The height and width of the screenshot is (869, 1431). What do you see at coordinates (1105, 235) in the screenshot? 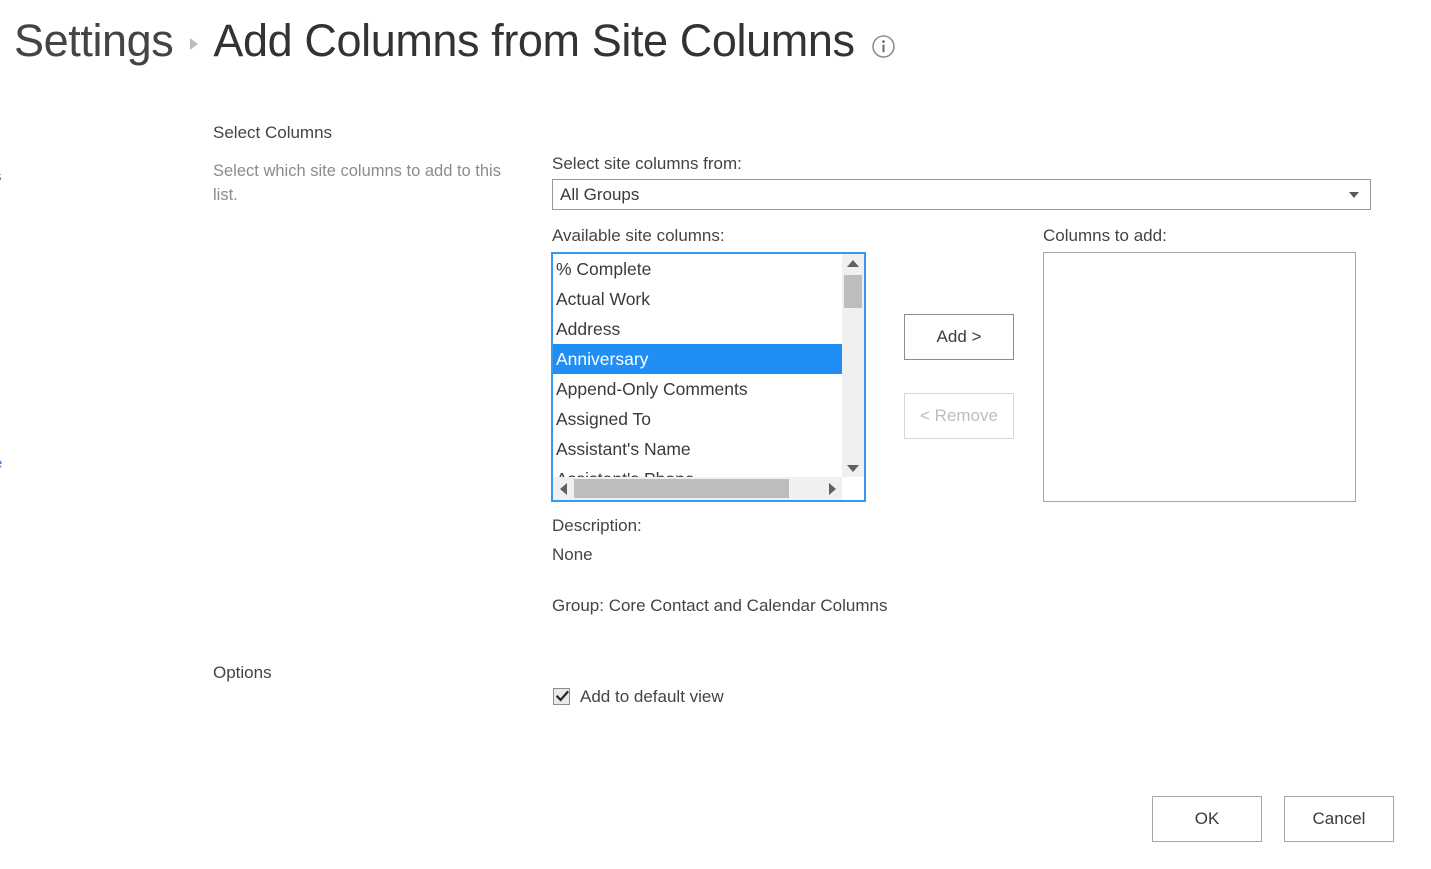
I see `columns-to-add-label: Columns to add:` at bounding box center [1105, 235].